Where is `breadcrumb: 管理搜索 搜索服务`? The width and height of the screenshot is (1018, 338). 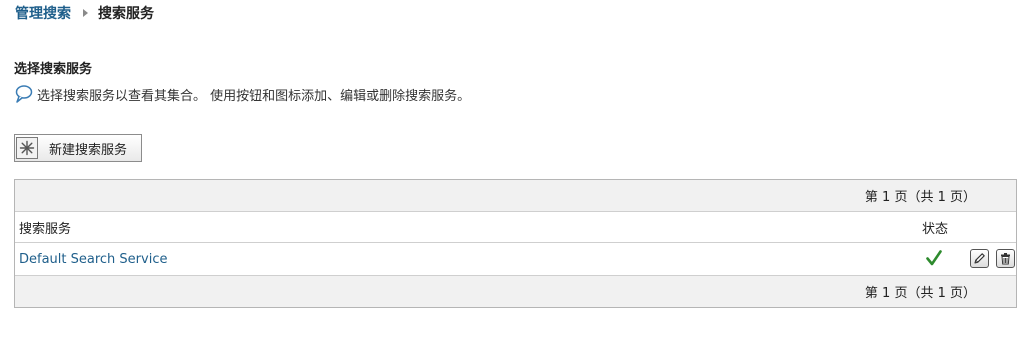
breadcrumb: 管理搜索 搜索服务 is located at coordinates (84, 13).